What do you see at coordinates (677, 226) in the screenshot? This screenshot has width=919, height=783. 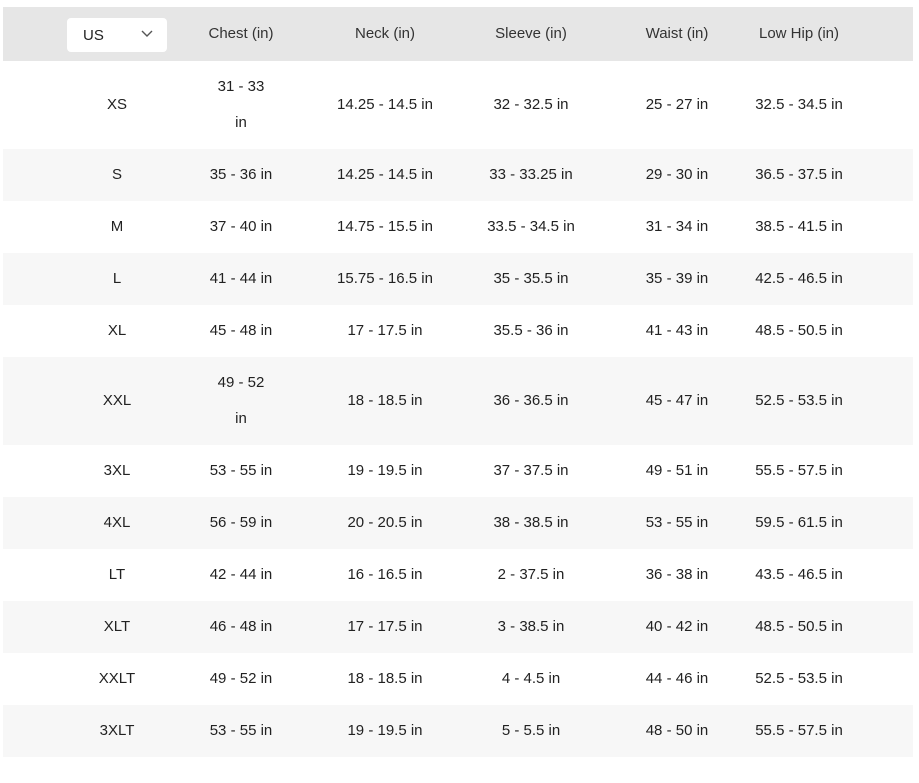 I see `waist-cell: 31 - 34 in` at bounding box center [677, 226].